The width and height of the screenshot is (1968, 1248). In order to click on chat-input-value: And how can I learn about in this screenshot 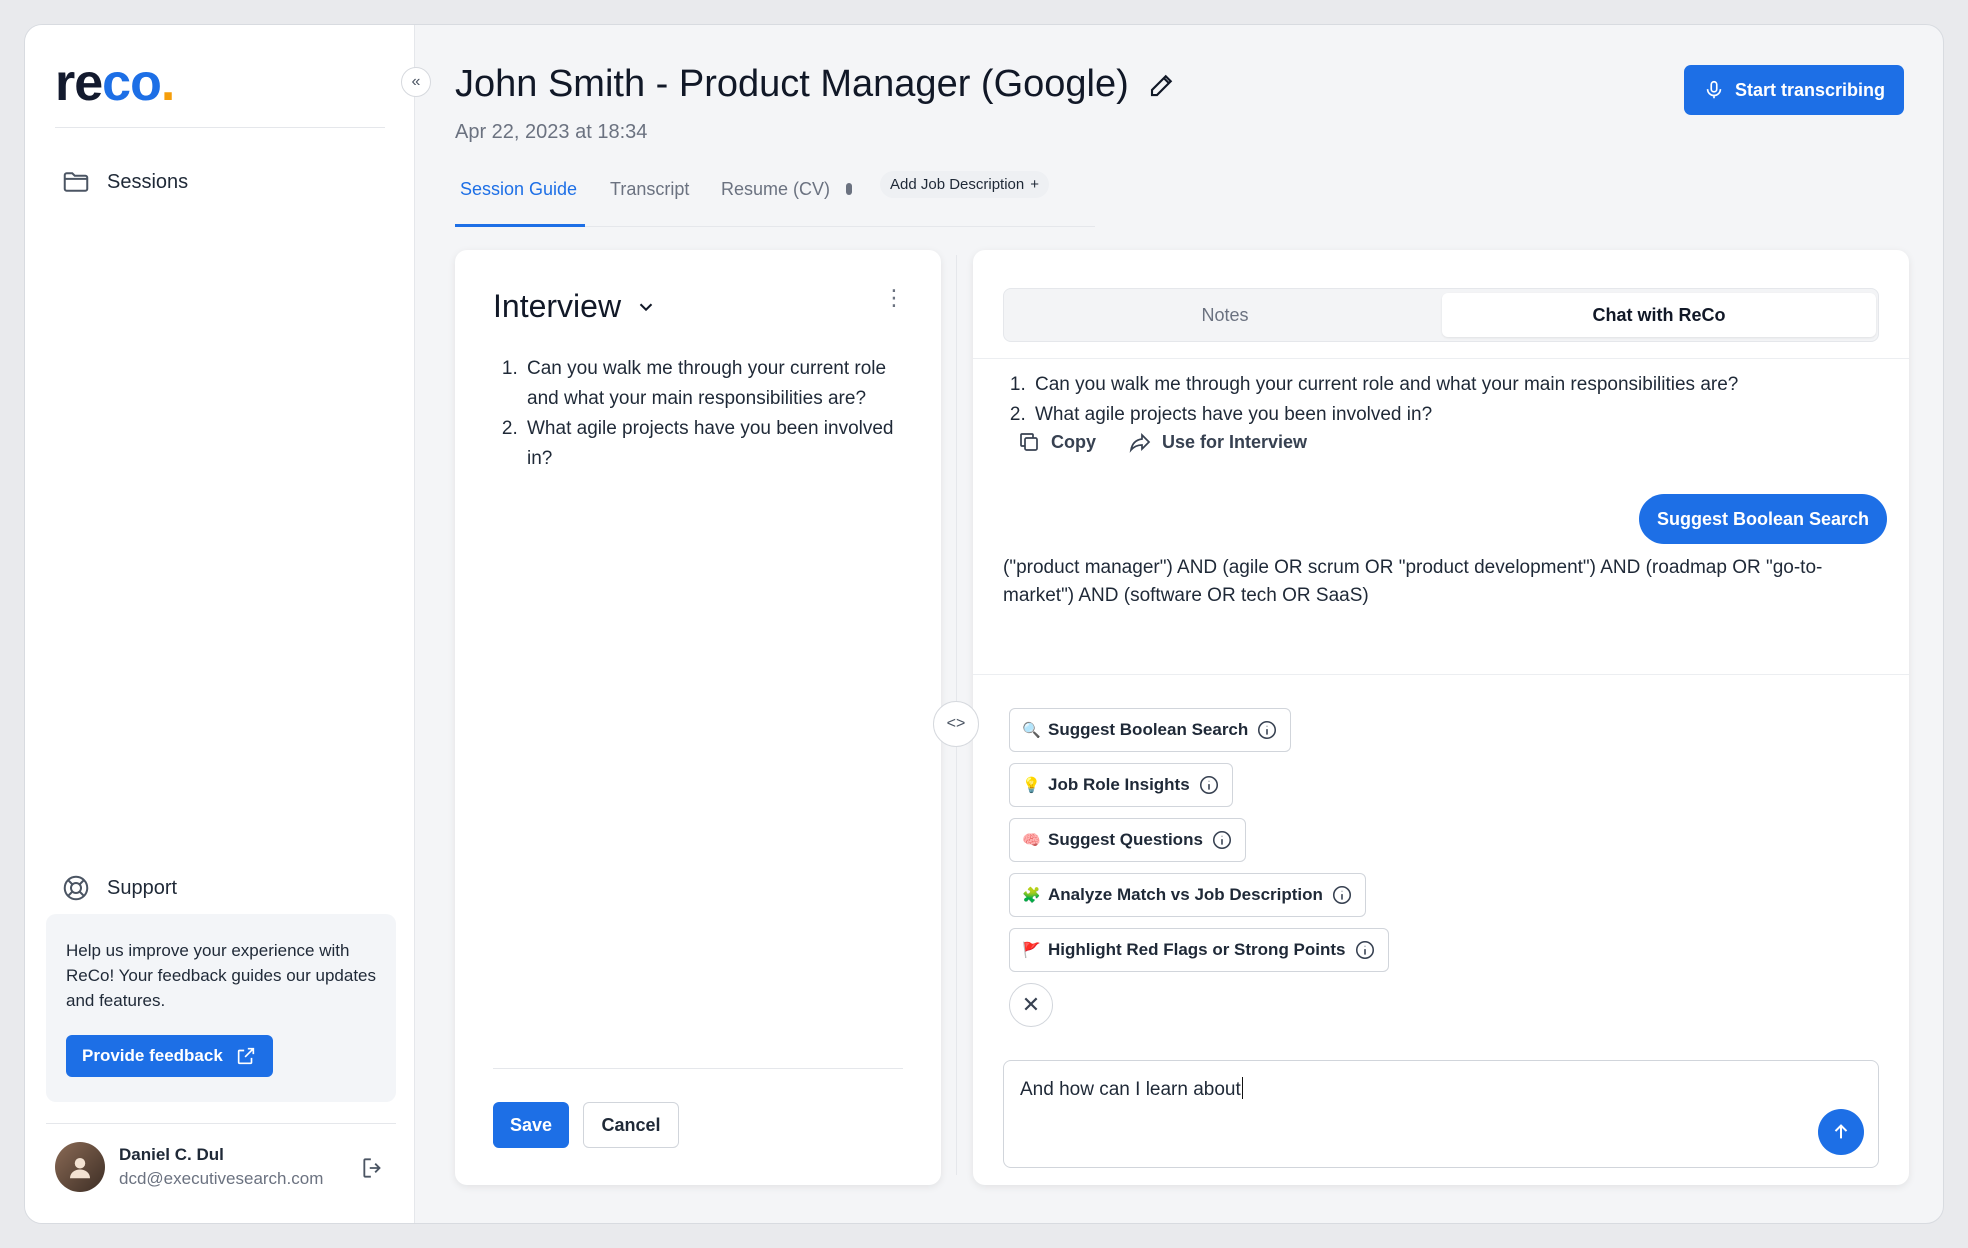, I will do `click(1130, 1089)`.